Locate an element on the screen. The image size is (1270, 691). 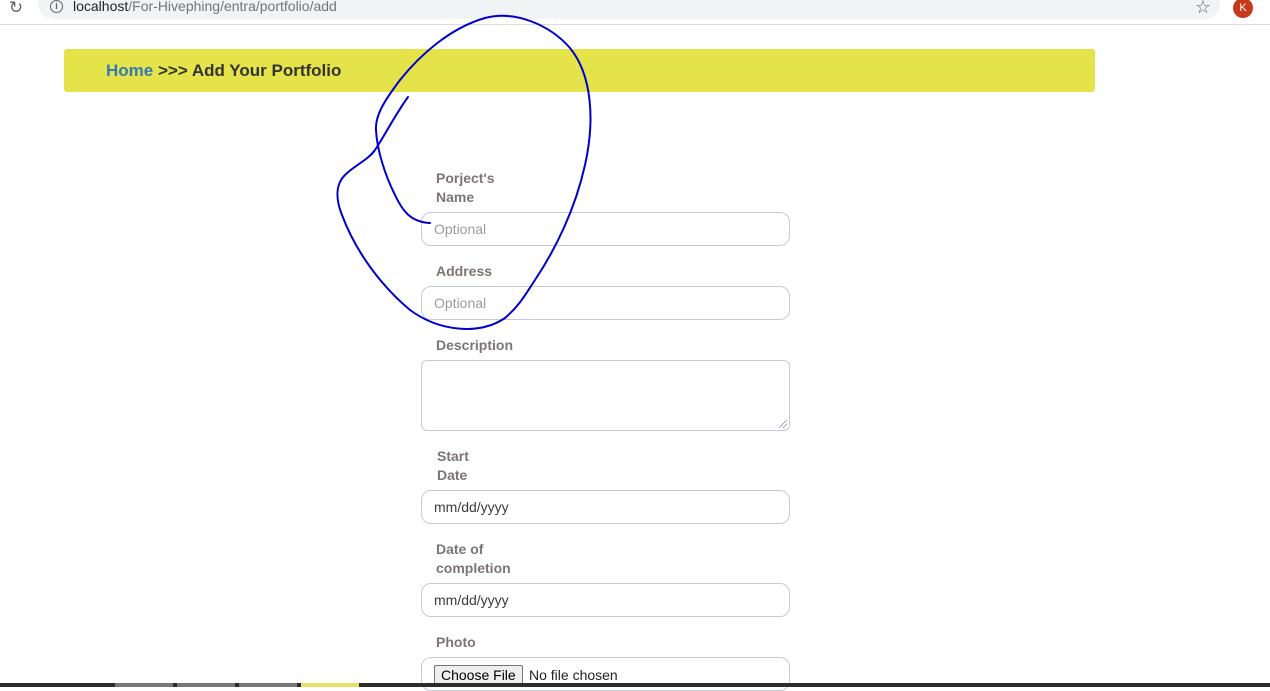
start-date-input: mm/dd/yyyy is located at coordinates (605, 507).